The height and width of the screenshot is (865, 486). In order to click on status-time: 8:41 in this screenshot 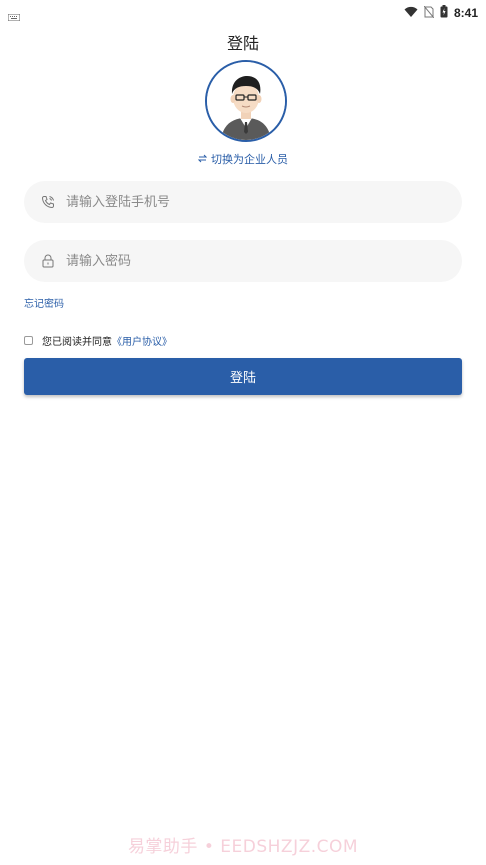, I will do `click(465, 12)`.